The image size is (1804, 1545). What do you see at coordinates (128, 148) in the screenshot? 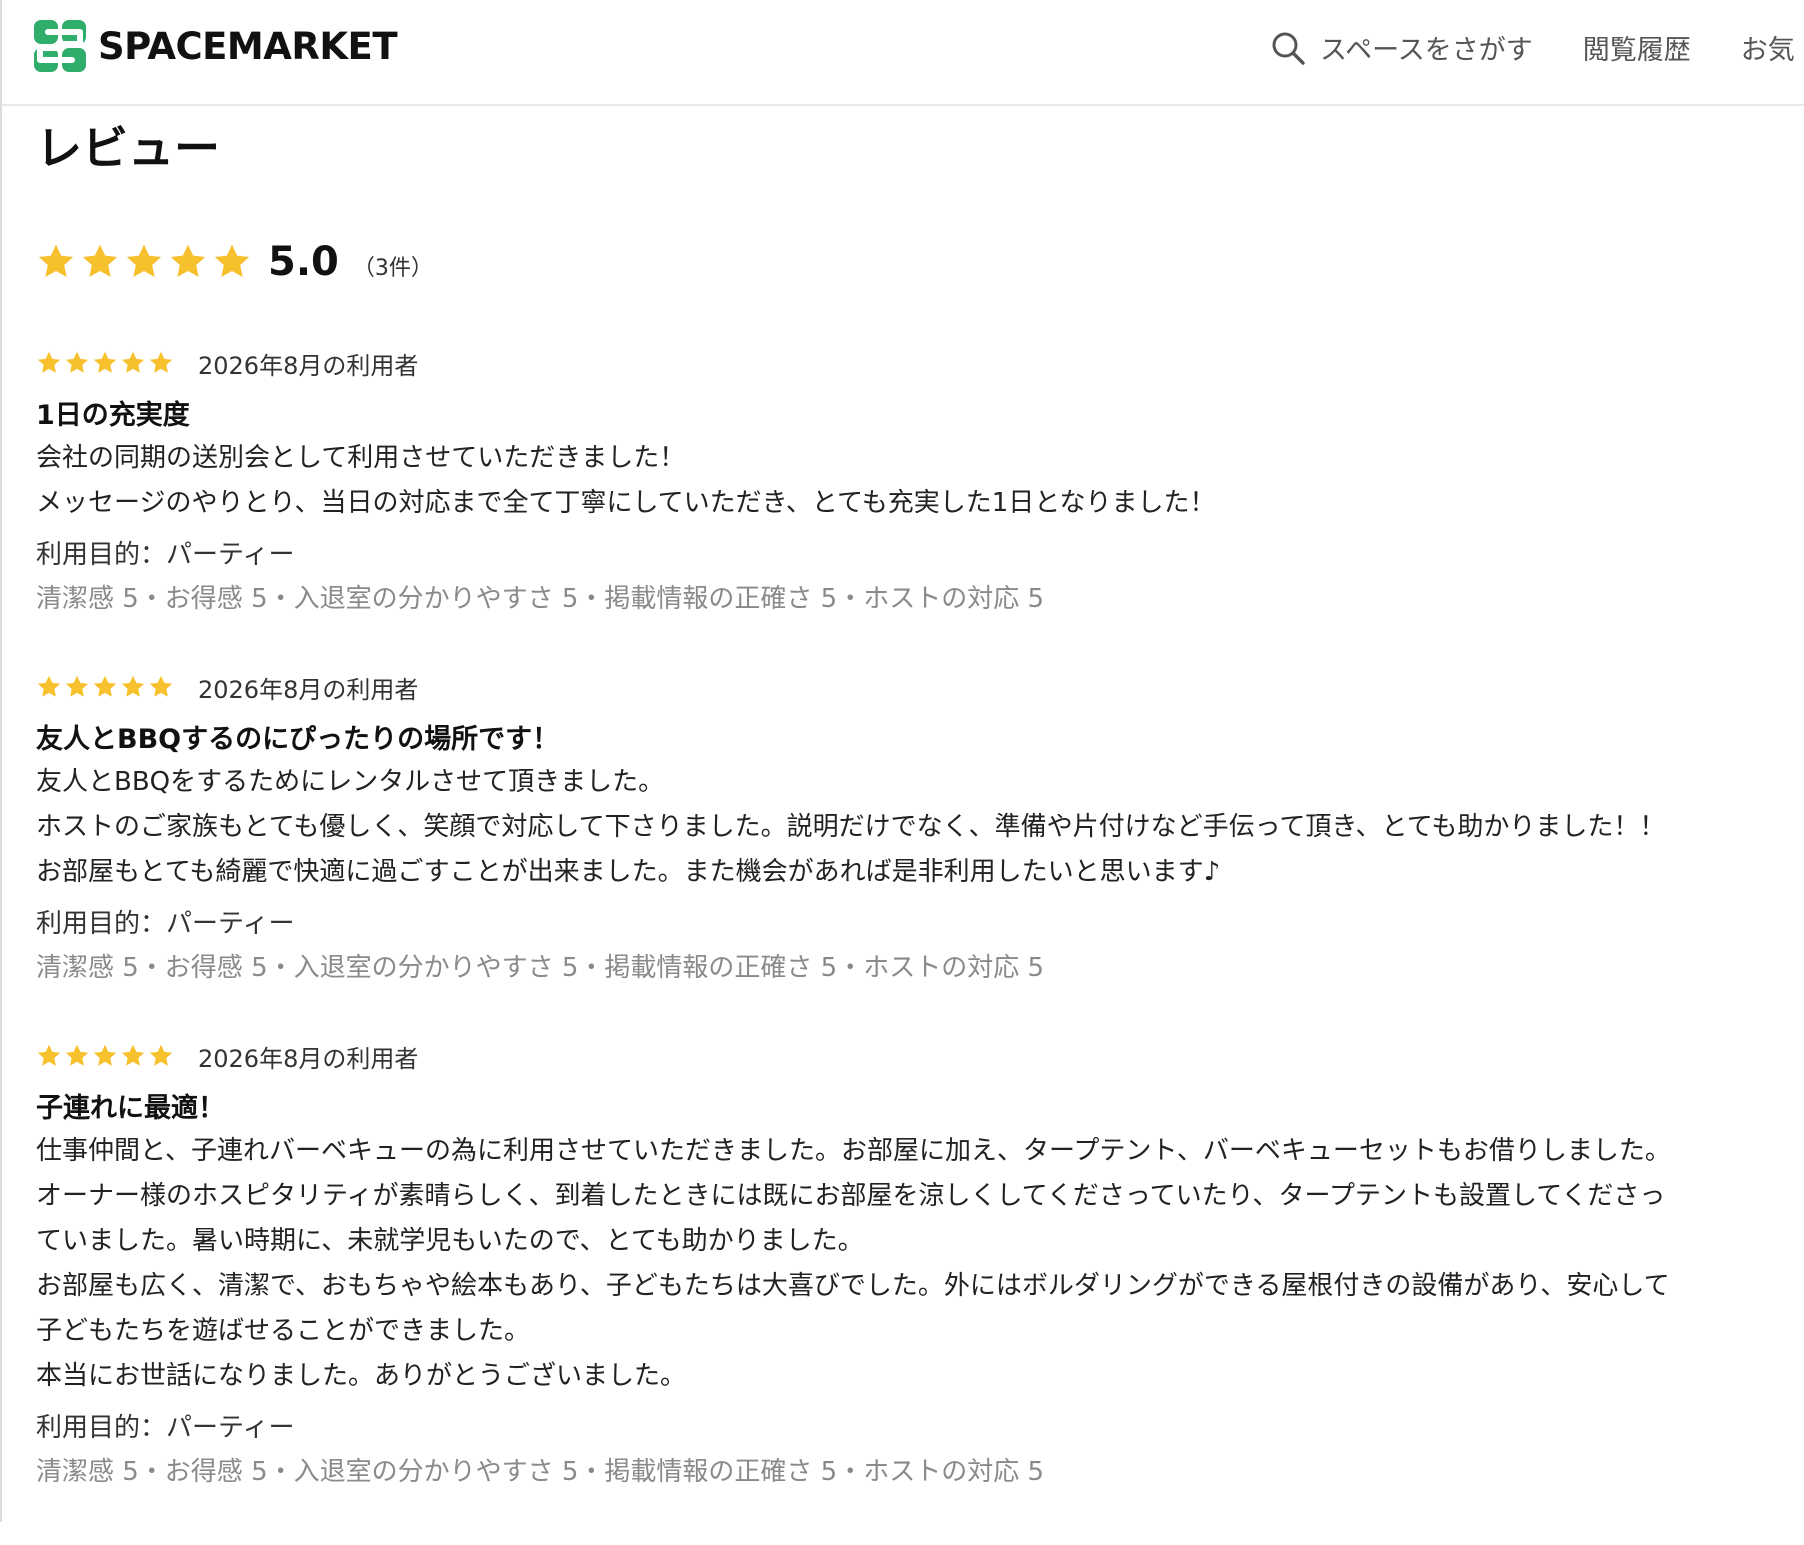
I see `page-title: レビュー` at bounding box center [128, 148].